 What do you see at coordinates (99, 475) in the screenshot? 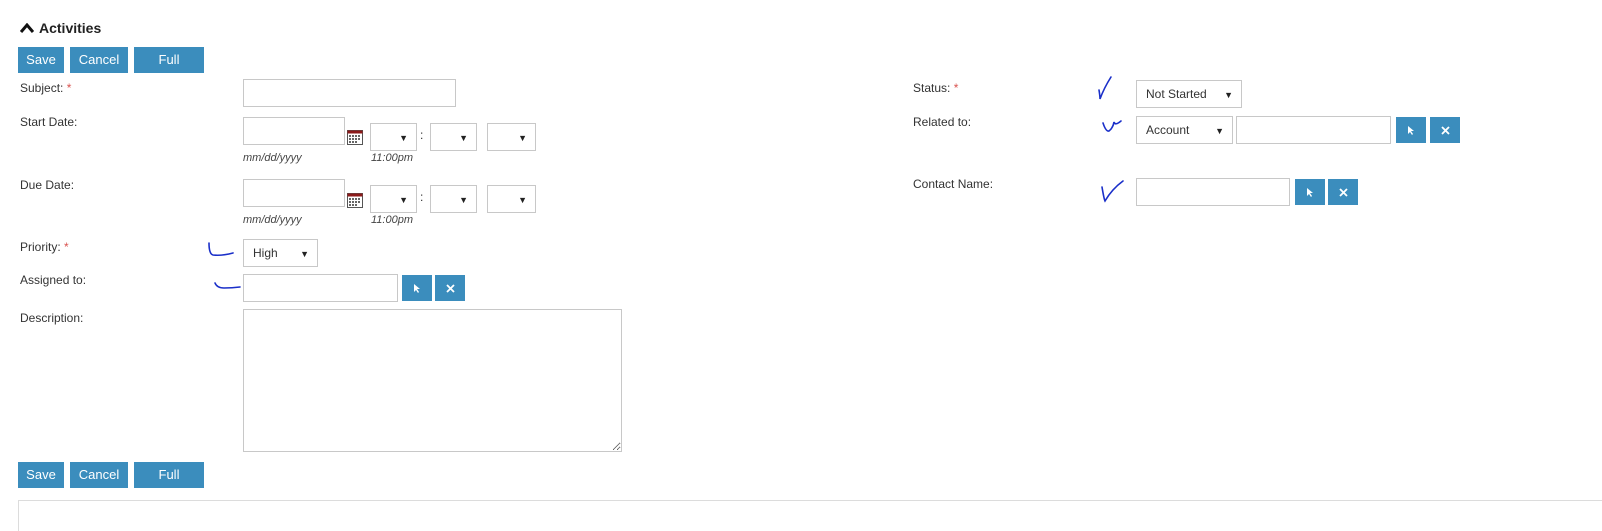
I see `cancel-button-bottom: Cancel` at bounding box center [99, 475].